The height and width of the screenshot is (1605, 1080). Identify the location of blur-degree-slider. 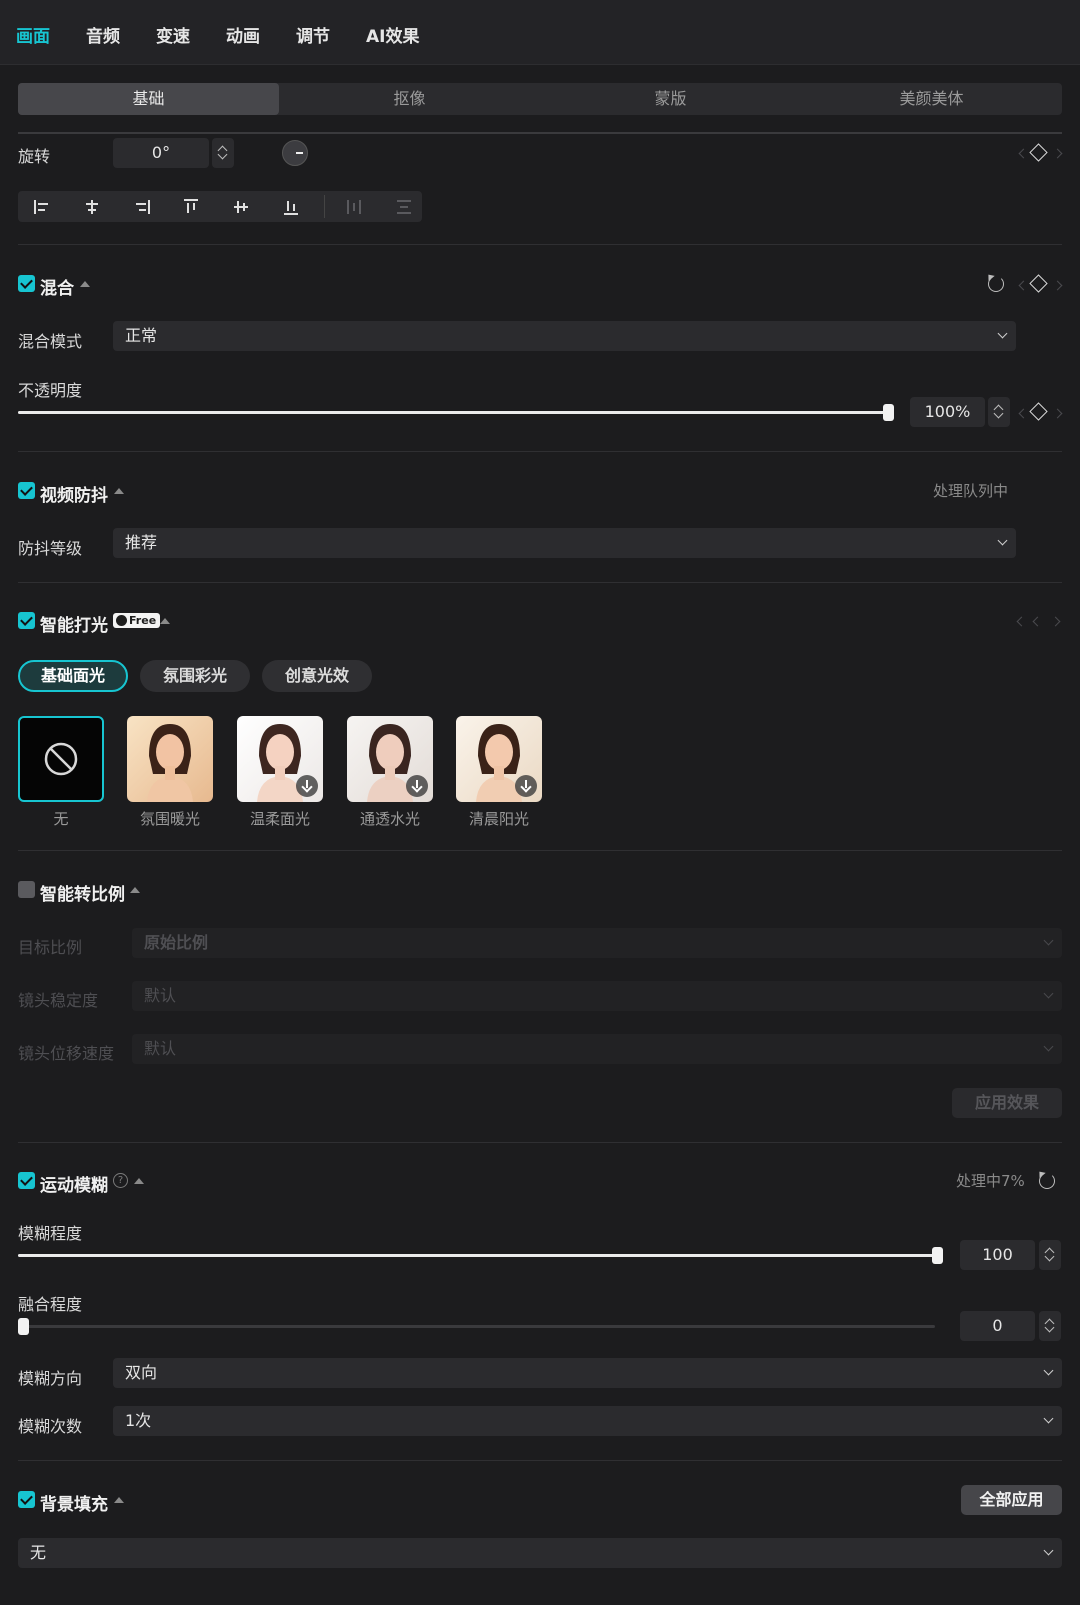
(476, 1255).